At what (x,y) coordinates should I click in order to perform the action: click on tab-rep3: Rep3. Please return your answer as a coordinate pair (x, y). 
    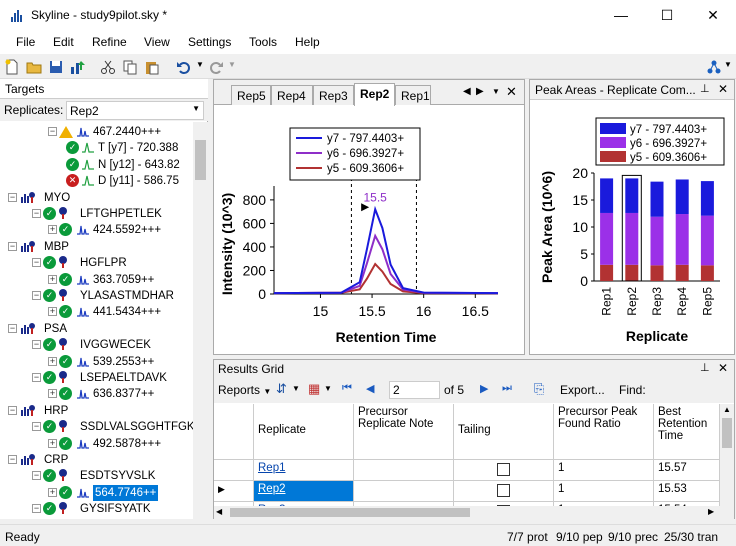
    Looking at the image, I should click on (333, 95).